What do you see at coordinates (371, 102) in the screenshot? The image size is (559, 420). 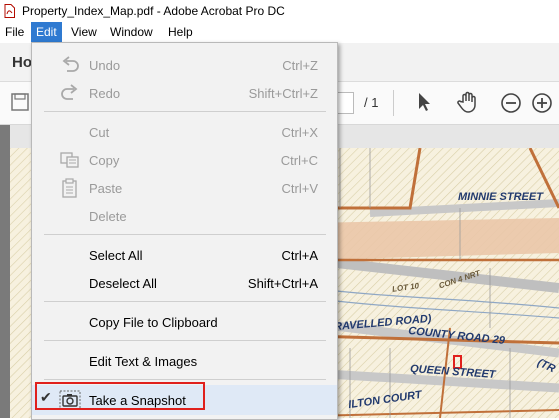 I see `page-count: / 1` at bounding box center [371, 102].